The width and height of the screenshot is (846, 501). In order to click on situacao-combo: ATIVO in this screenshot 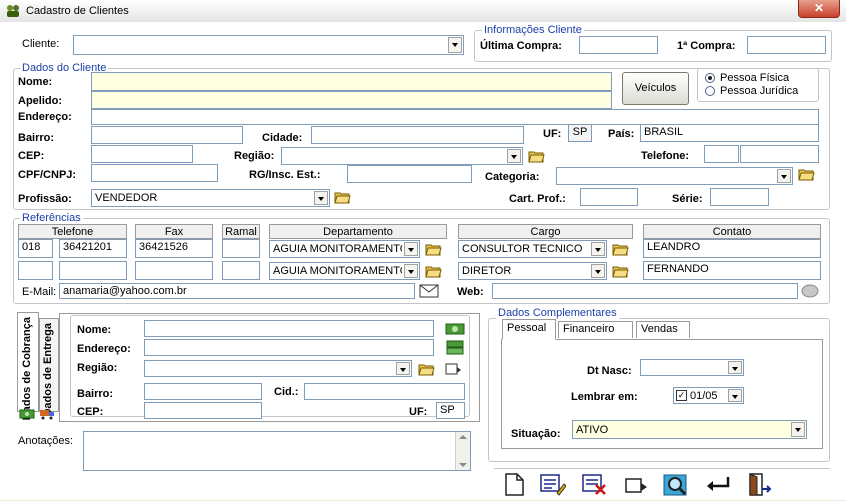, I will do `click(689, 429)`.